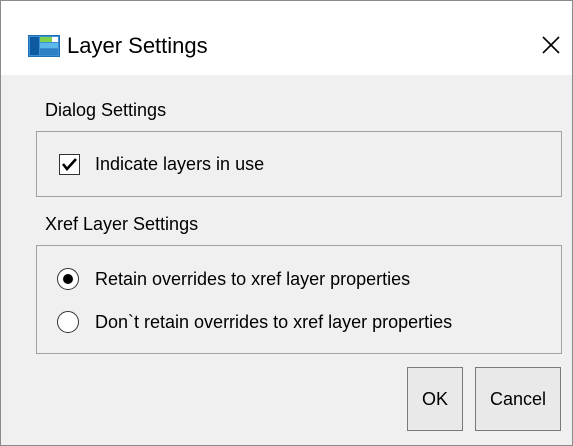 This screenshot has height=446, width=573. I want to click on layer-settings-app-icon, so click(44, 46).